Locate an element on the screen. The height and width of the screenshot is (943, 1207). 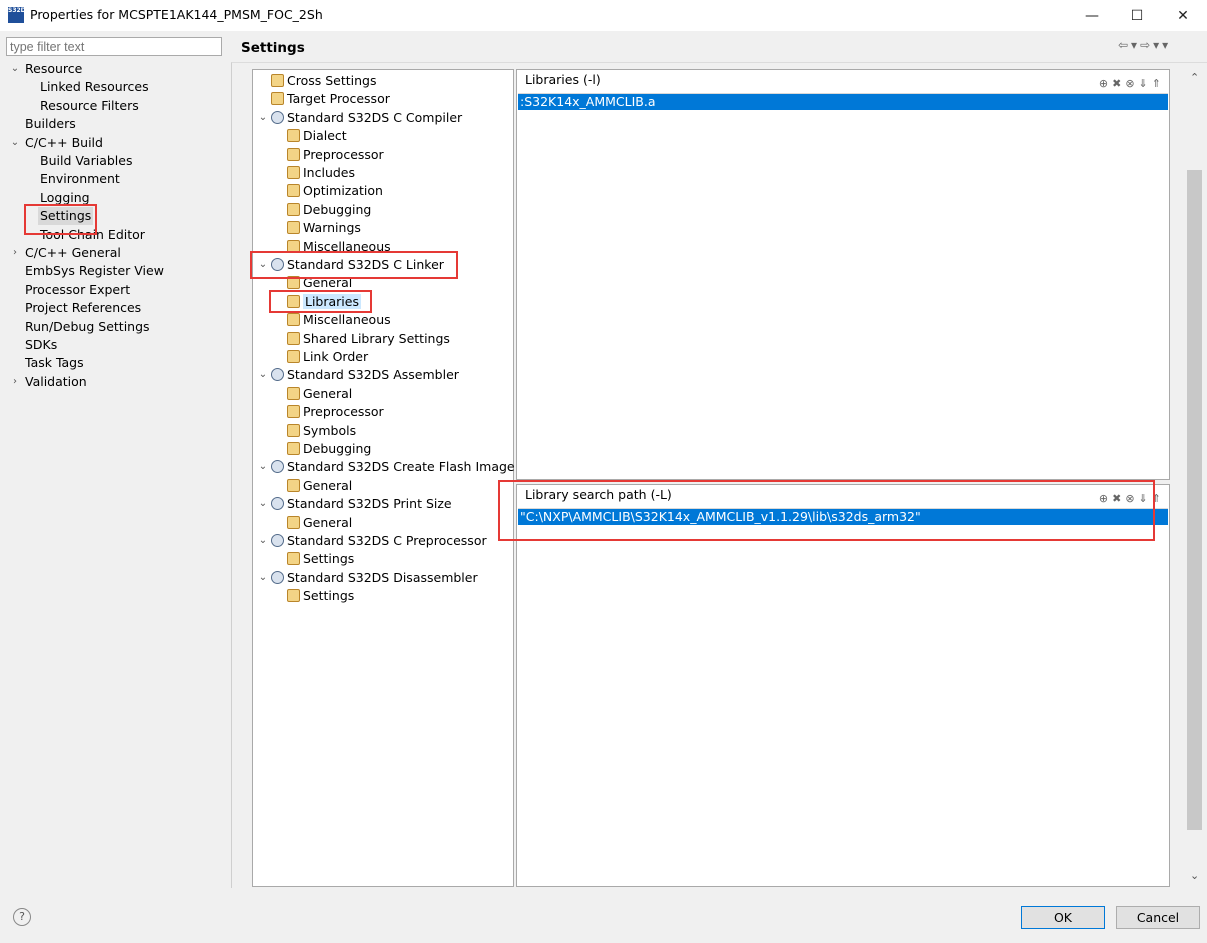
highlight-box-libraries is located at coordinates (320, 301).